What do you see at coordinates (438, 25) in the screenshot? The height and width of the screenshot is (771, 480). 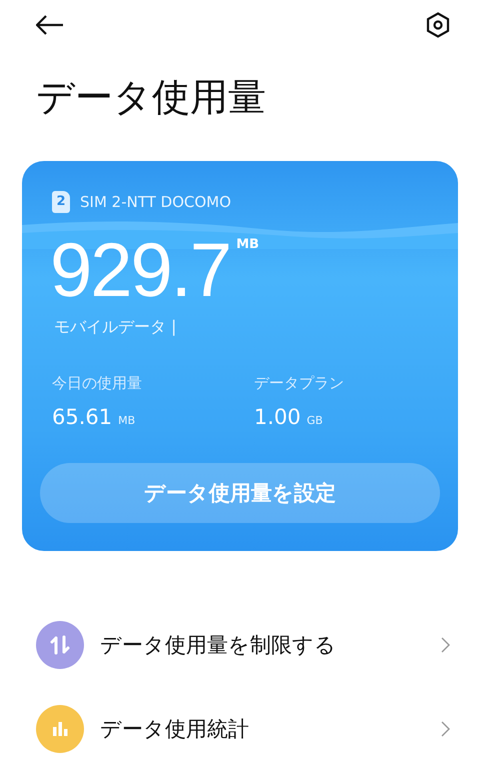 I see `settings-icon` at bounding box center [438, 25].